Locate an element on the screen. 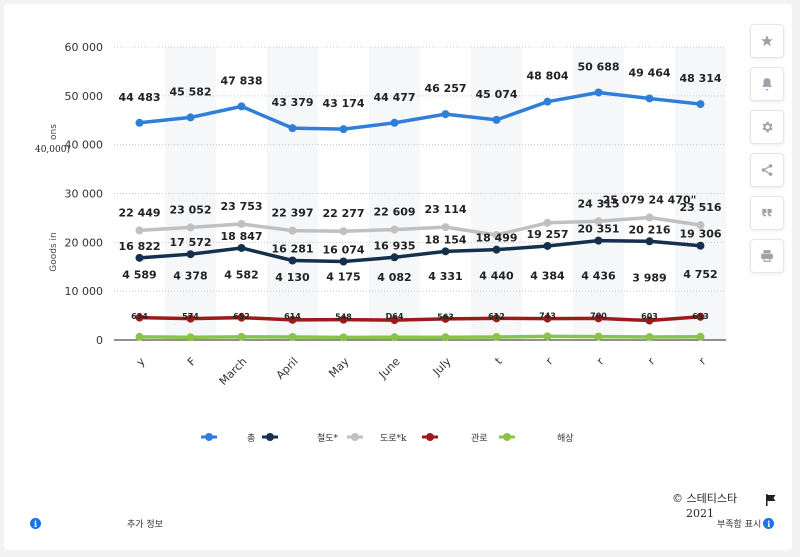 The image size is (800, 557). data-label: 614 is located at coordinates (292, 316).